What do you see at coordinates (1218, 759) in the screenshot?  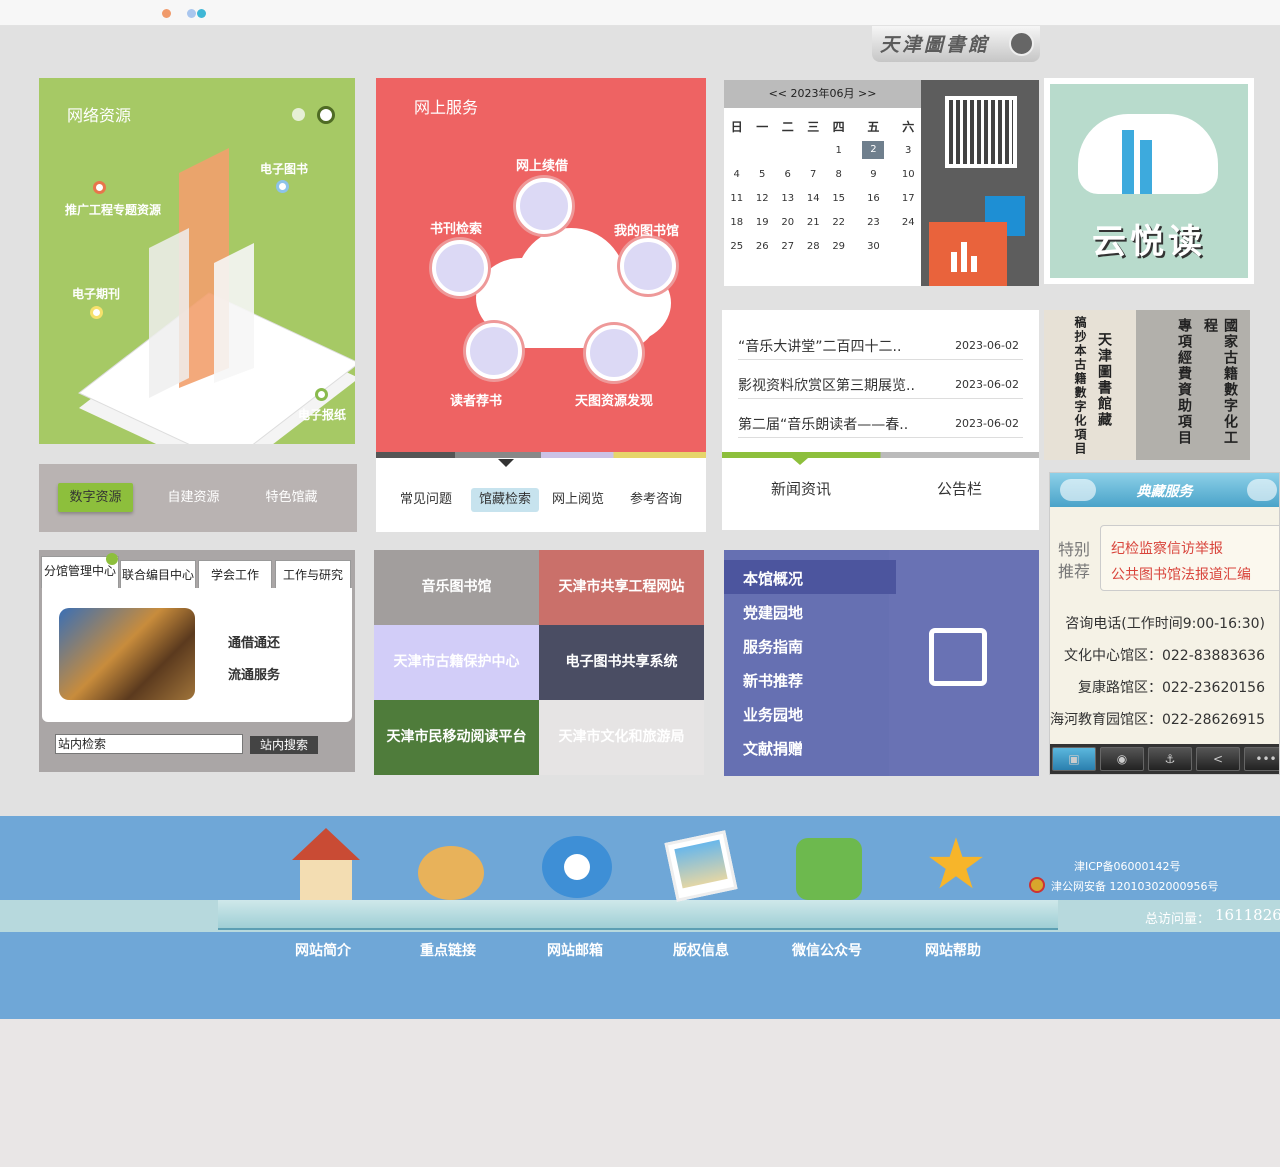 I see `share-icon: <` at bounding box center [1218, 759].